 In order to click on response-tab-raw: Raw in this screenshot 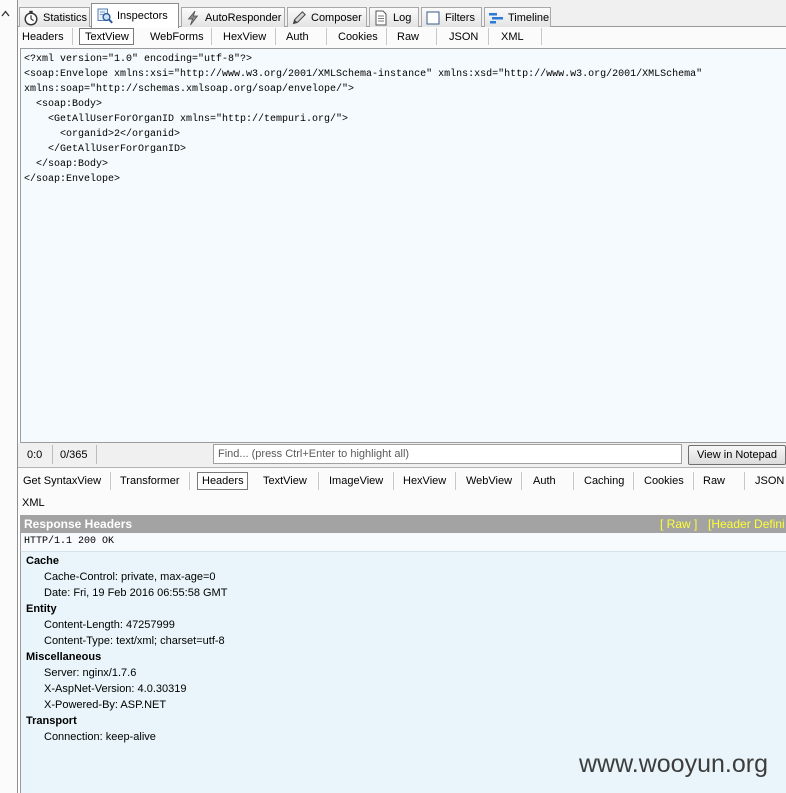, I will do `click(719, 481)`.